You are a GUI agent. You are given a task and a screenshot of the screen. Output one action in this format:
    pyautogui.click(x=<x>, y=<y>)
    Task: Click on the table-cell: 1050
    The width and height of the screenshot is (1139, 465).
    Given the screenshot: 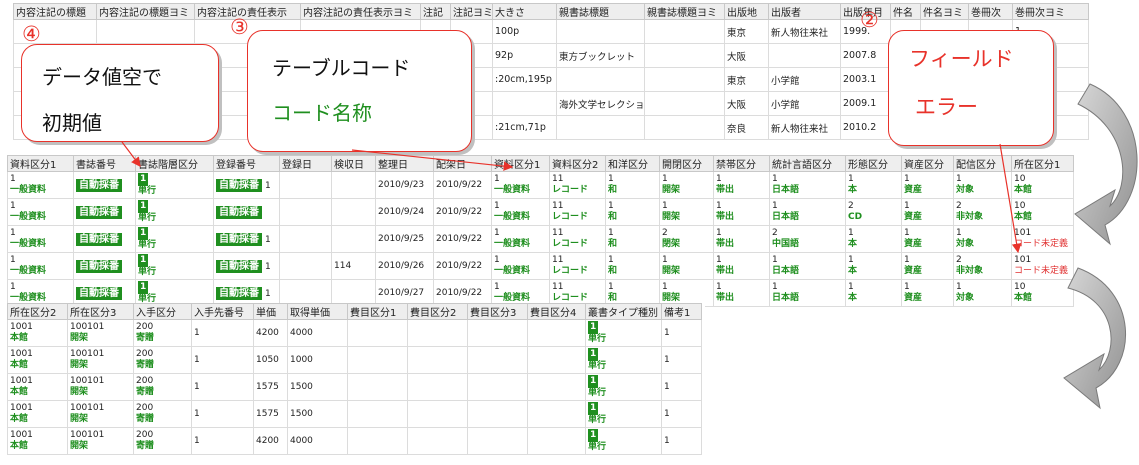 What is the action you would take?
    pyautogui.click(x=270, y=360)
    